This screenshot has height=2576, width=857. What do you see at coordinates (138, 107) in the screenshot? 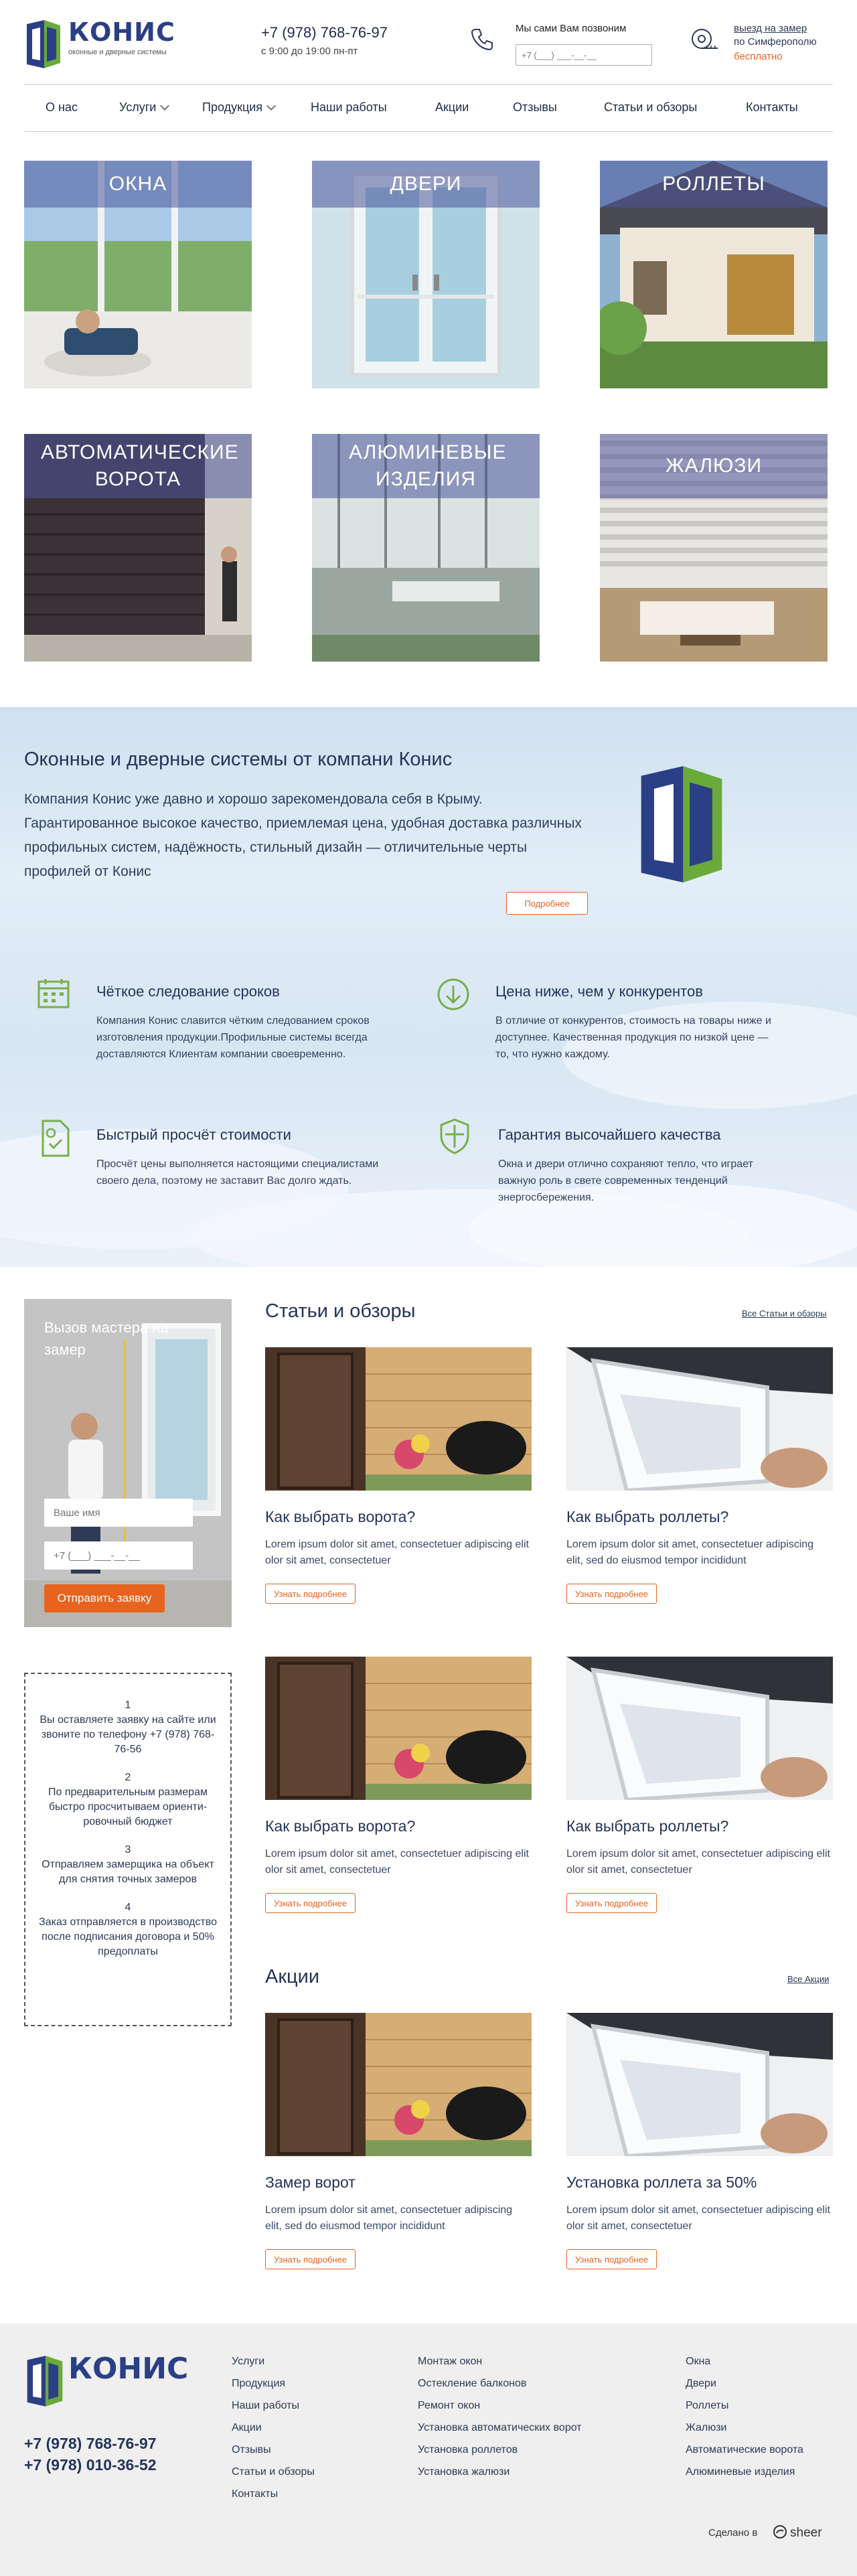
I see `nav-item-label: Услуги` at bounding box center [138, 107].